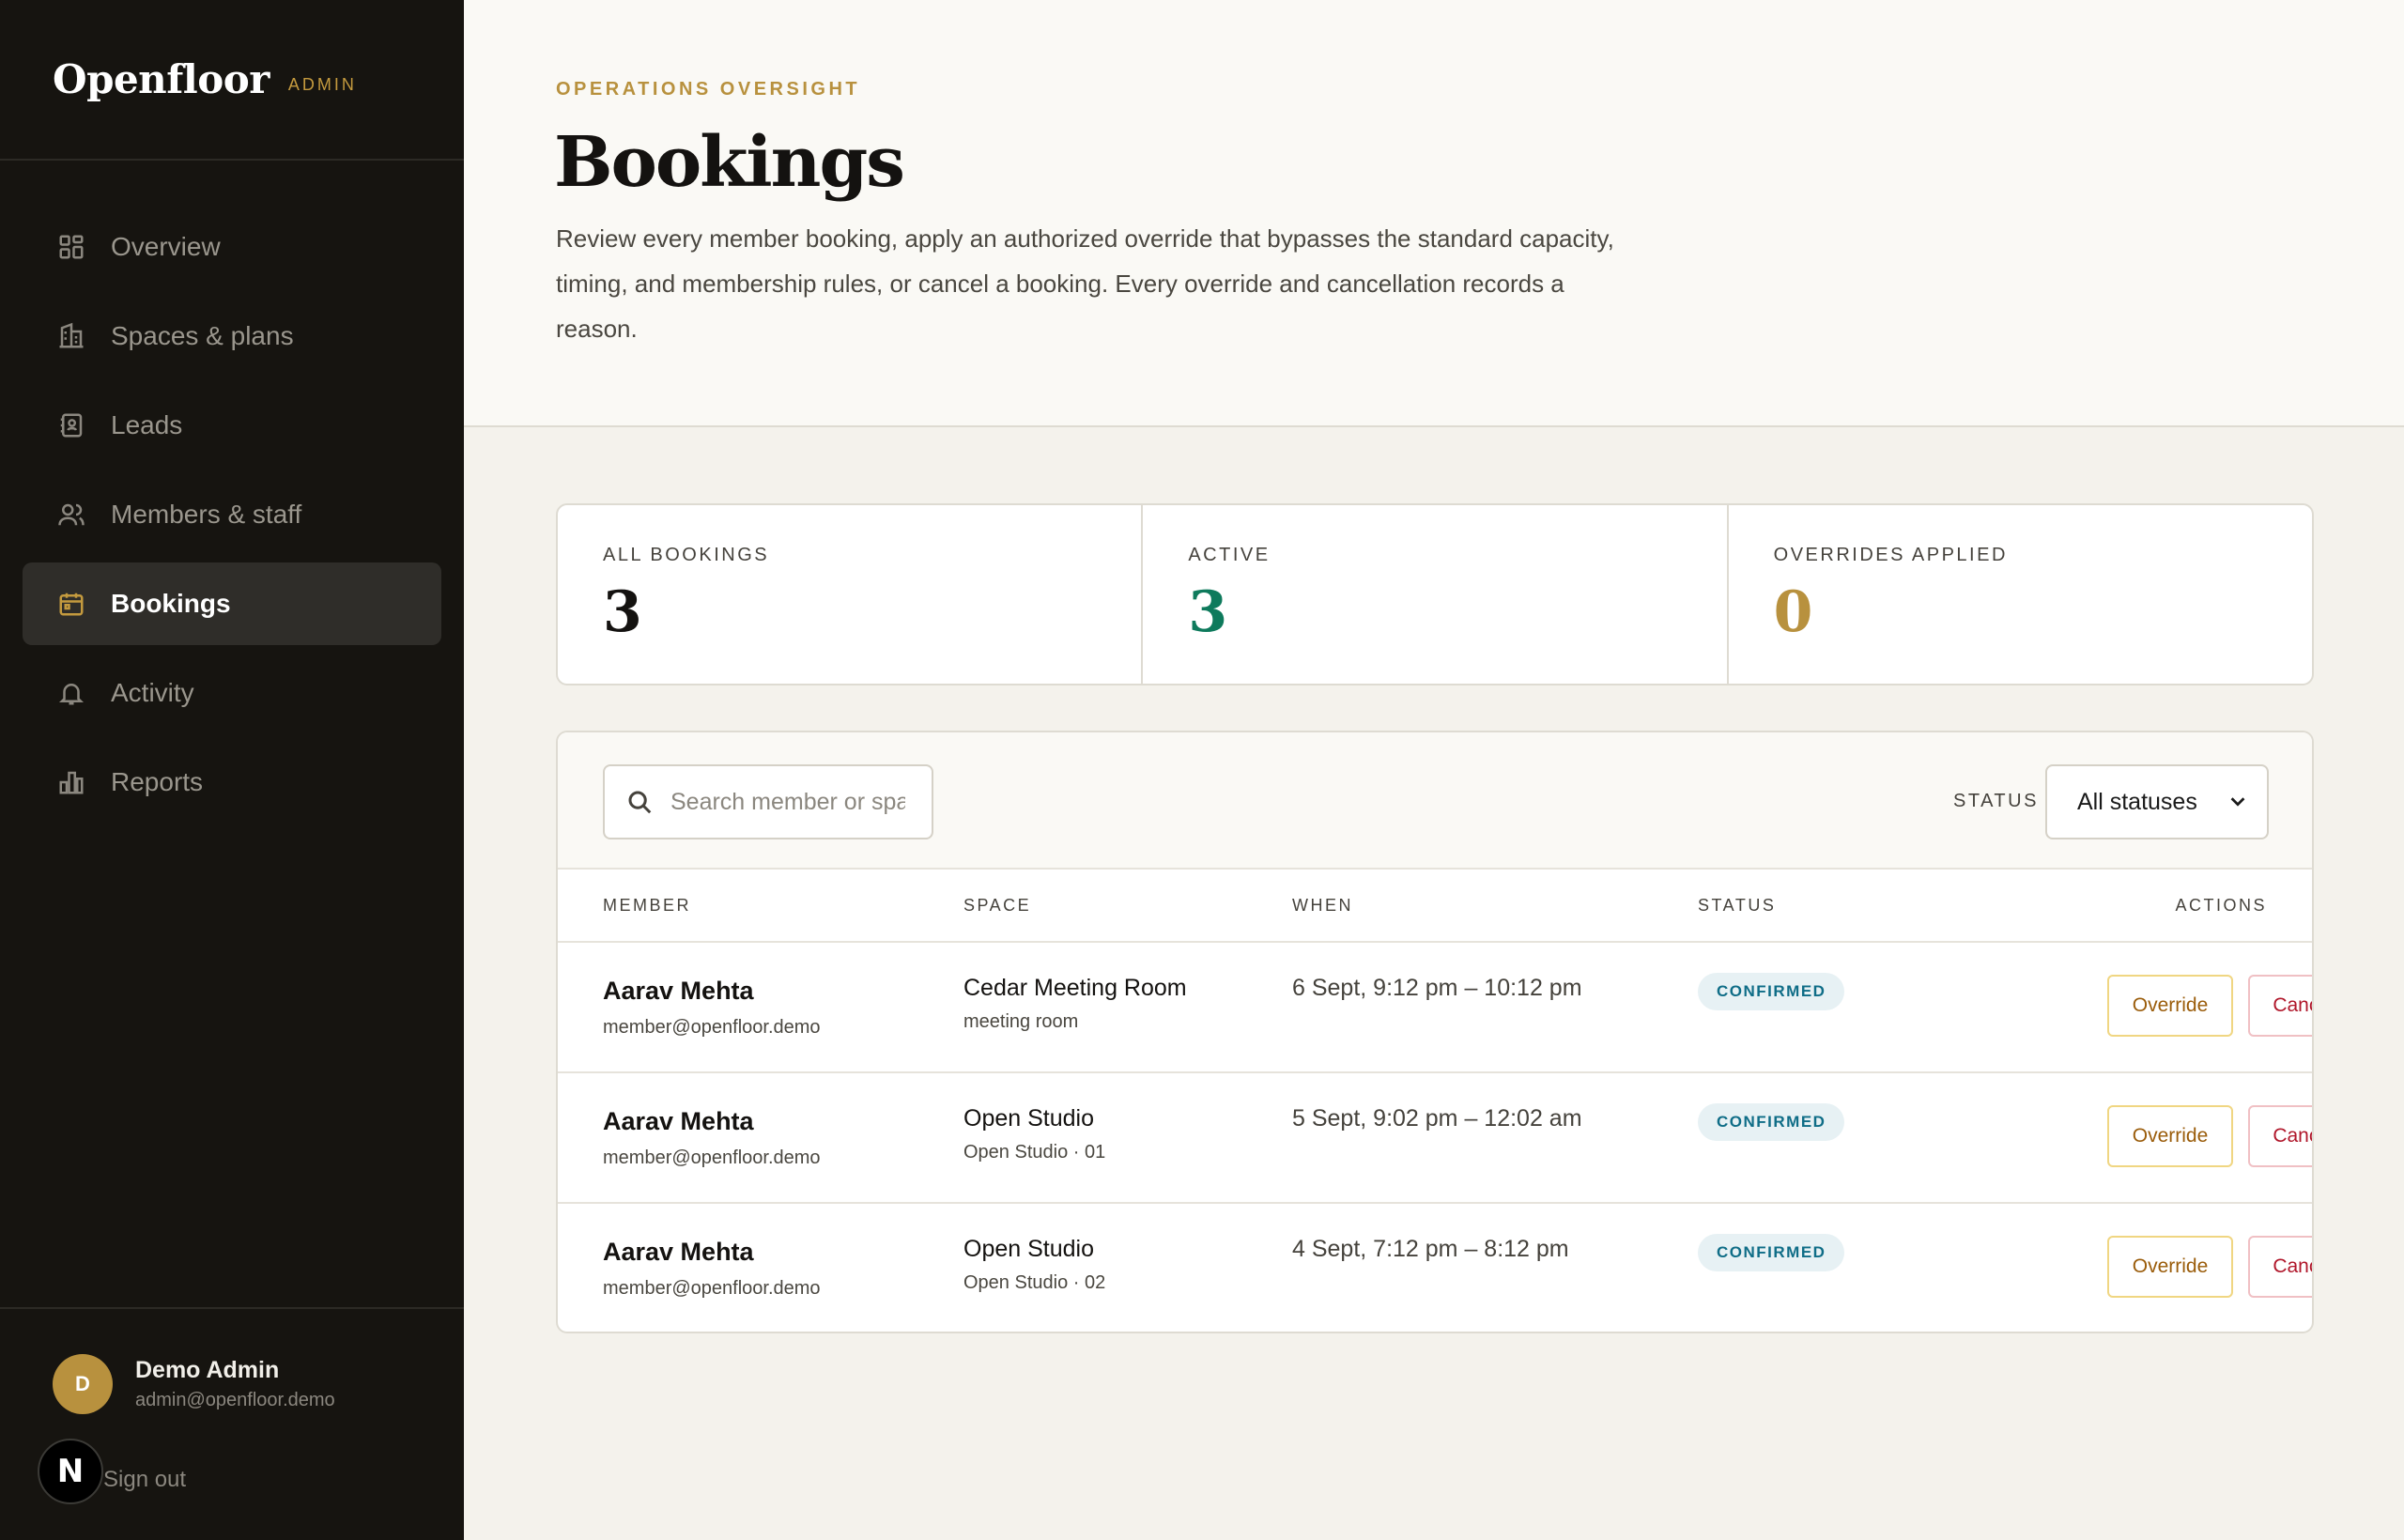 The image size is (2404, 1540). What do you see at coordinates (71, 336) in the screenshot?
I see `building-icon` at bounding box center [71, 336].